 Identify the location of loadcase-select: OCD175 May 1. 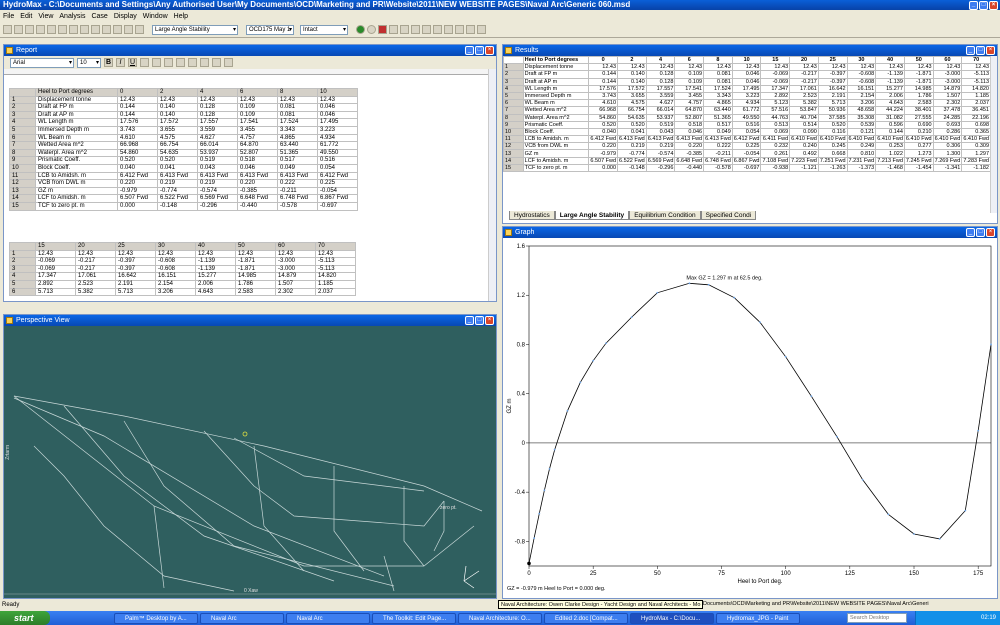
(270, 29).